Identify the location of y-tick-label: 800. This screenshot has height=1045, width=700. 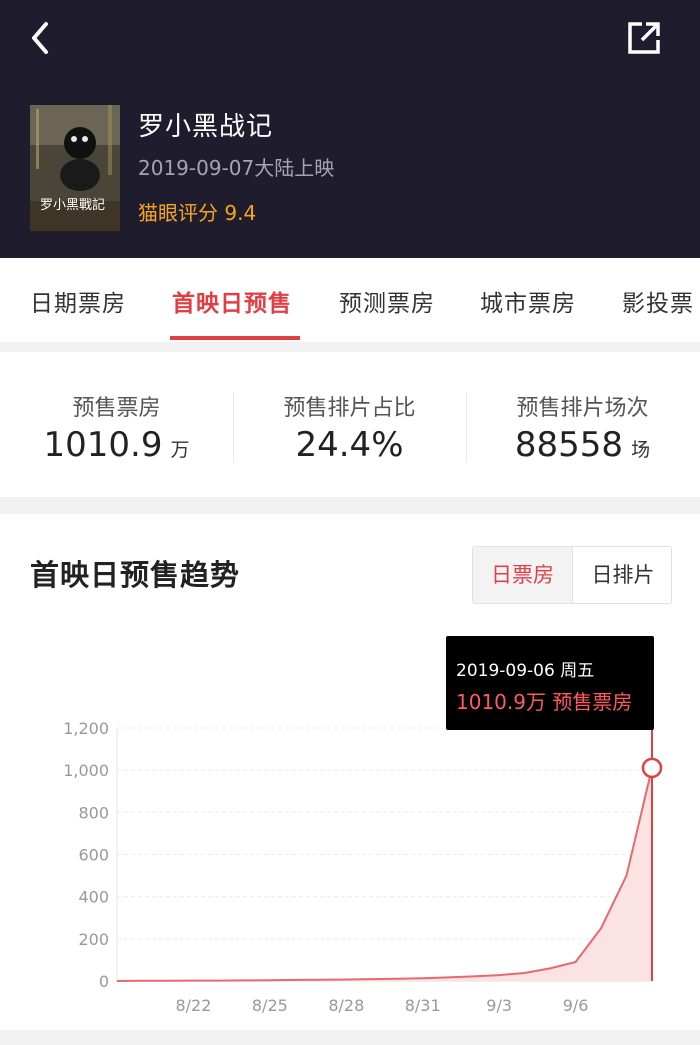
(93, 812).